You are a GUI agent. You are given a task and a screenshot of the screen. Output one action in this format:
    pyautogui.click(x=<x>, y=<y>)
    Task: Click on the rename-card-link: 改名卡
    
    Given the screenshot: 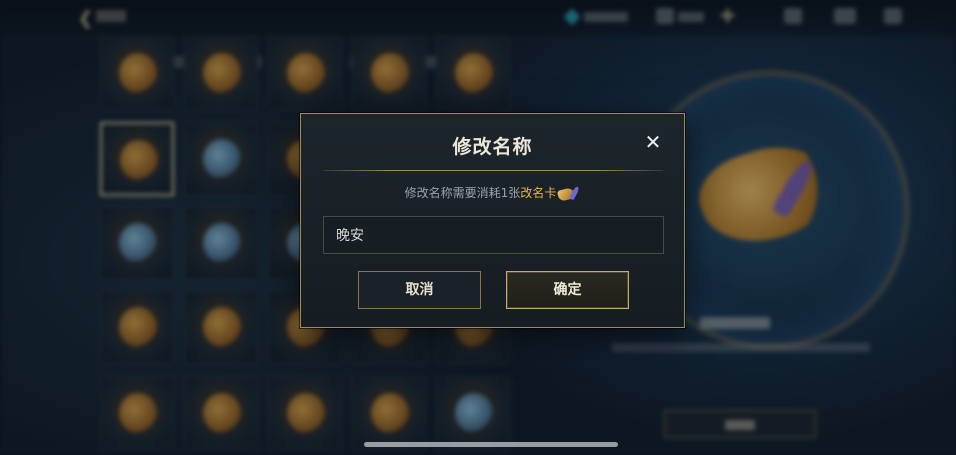 What is the action you would take?
    pyautogui.click(x=538, y=193)
    